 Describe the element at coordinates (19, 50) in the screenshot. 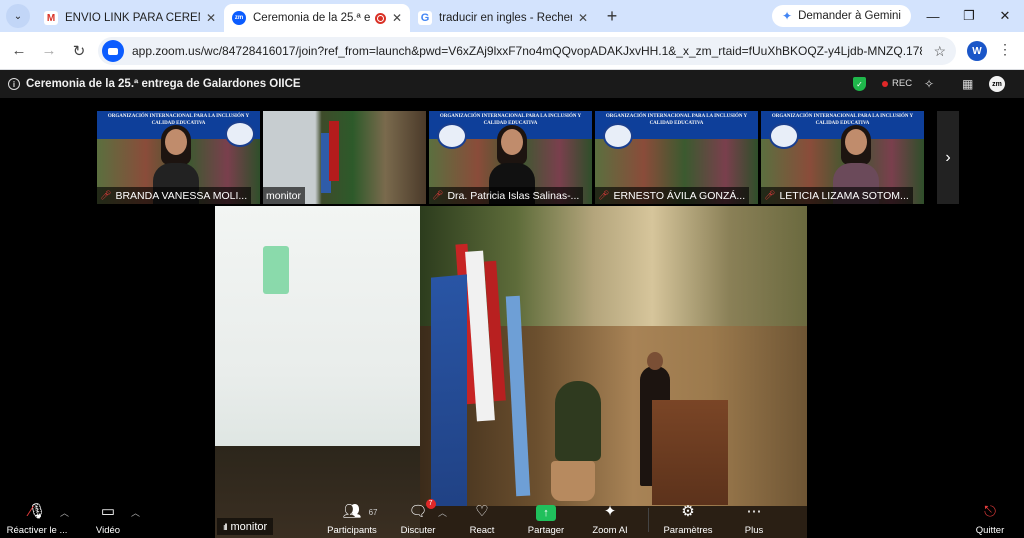

I see `back-arrow-icon: ←` at that location.